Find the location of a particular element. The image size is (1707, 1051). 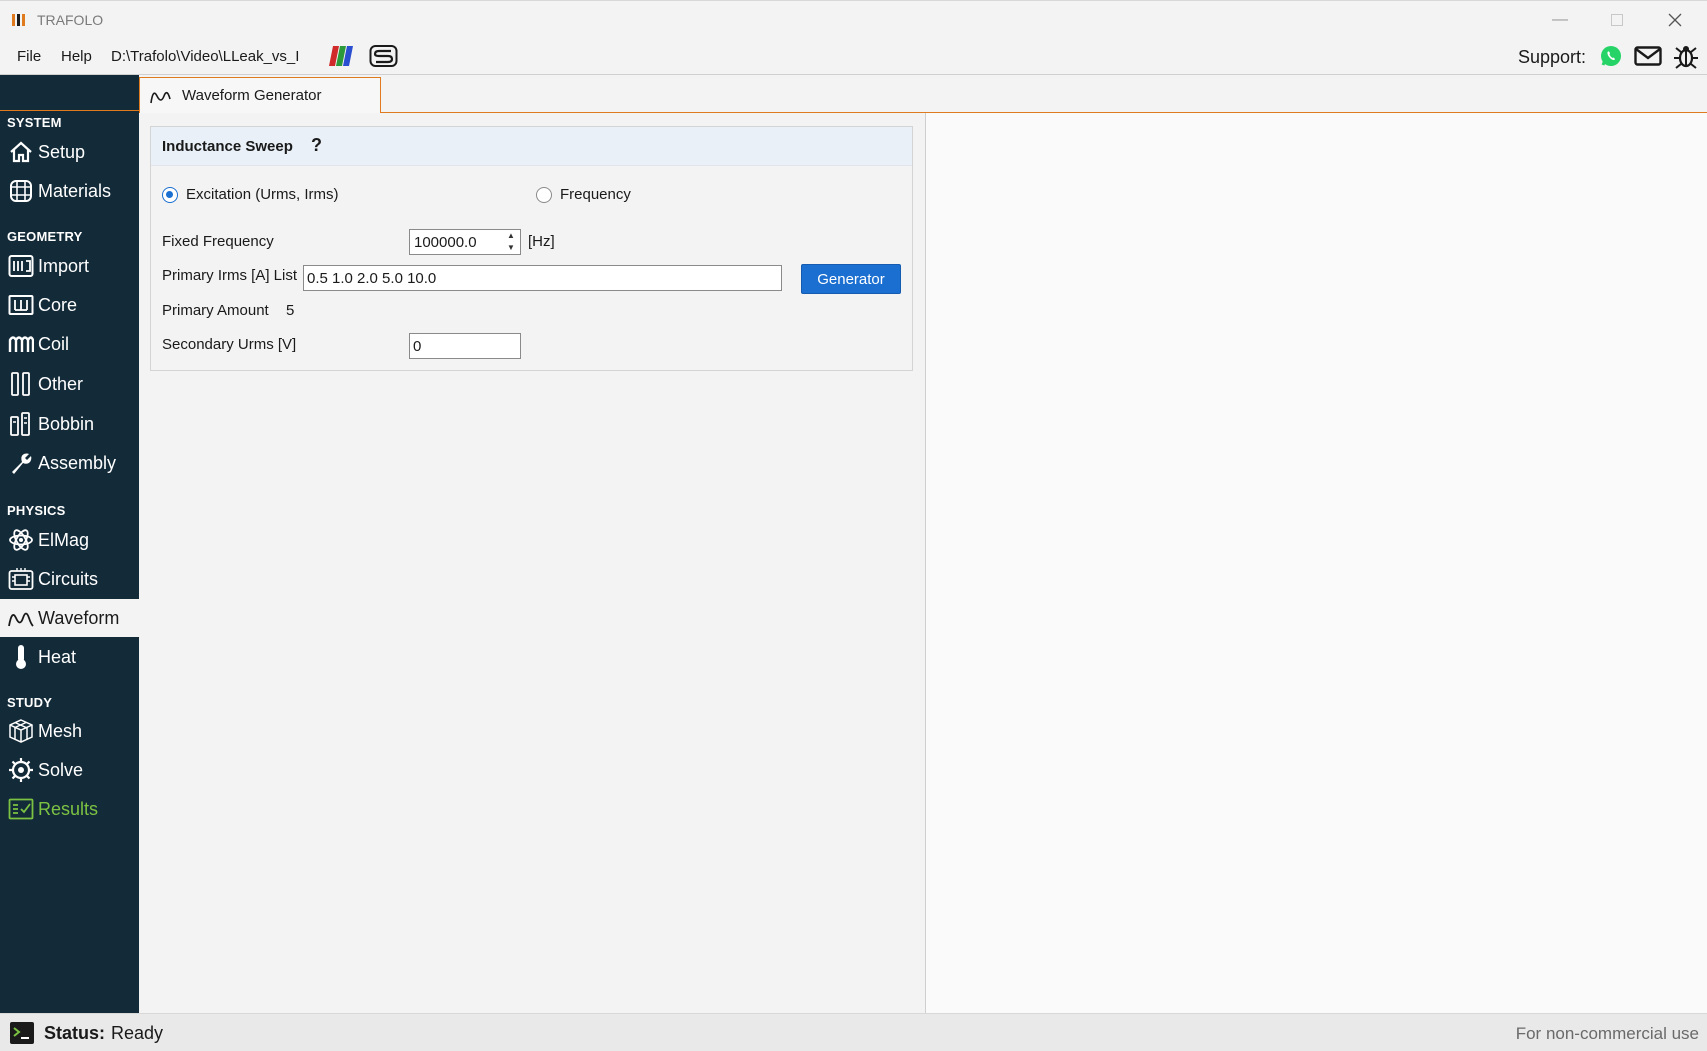

fixed-frequency-unit: [Hz] is located at coordinates (541, 241).